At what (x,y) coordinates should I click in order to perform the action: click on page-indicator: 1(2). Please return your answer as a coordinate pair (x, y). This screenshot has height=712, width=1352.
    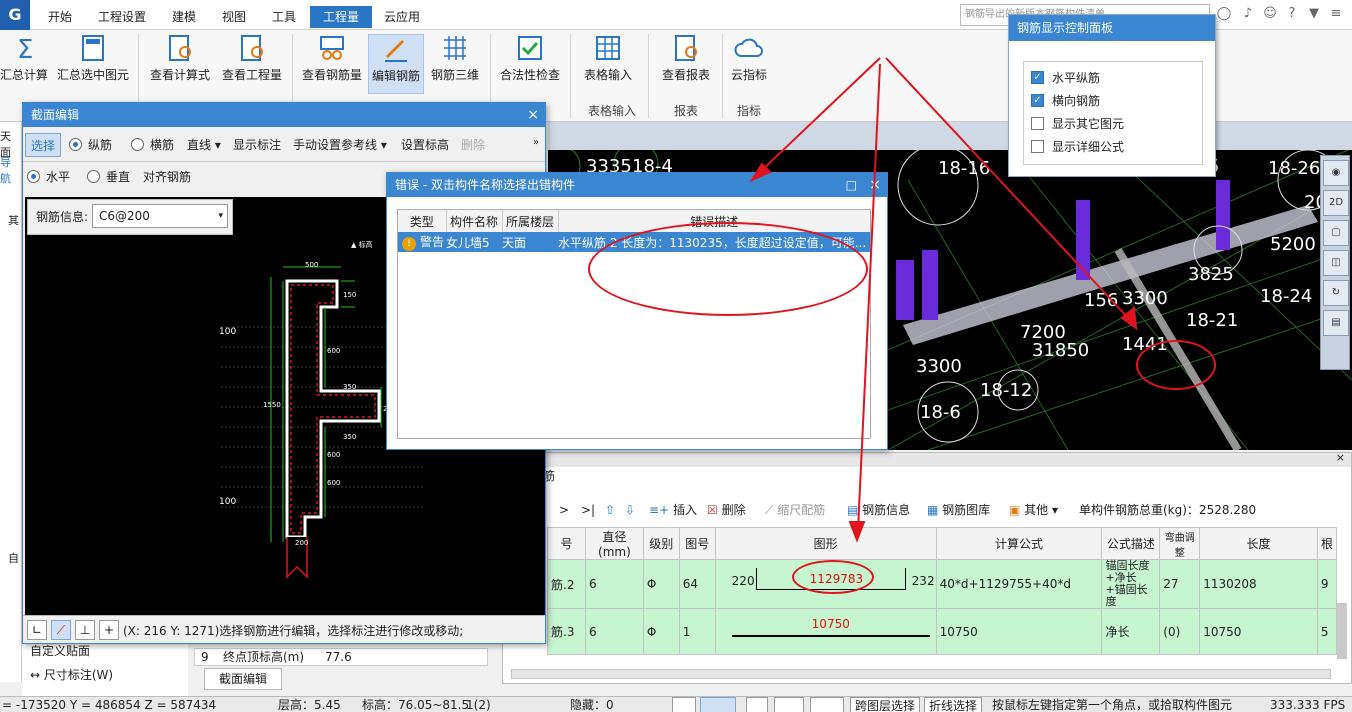
    Looking at the image, I should click on (478, 705).